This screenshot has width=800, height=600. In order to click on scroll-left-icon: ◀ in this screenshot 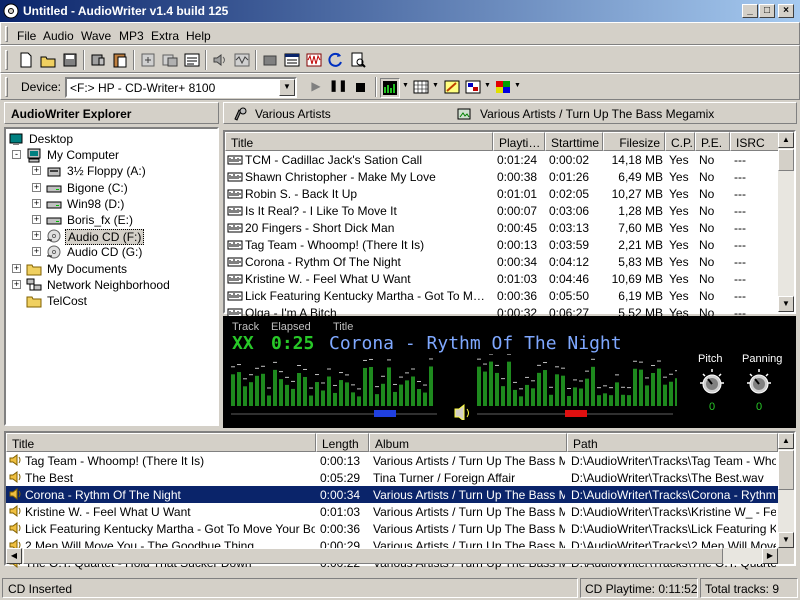, I will do `click(14, 556)`.